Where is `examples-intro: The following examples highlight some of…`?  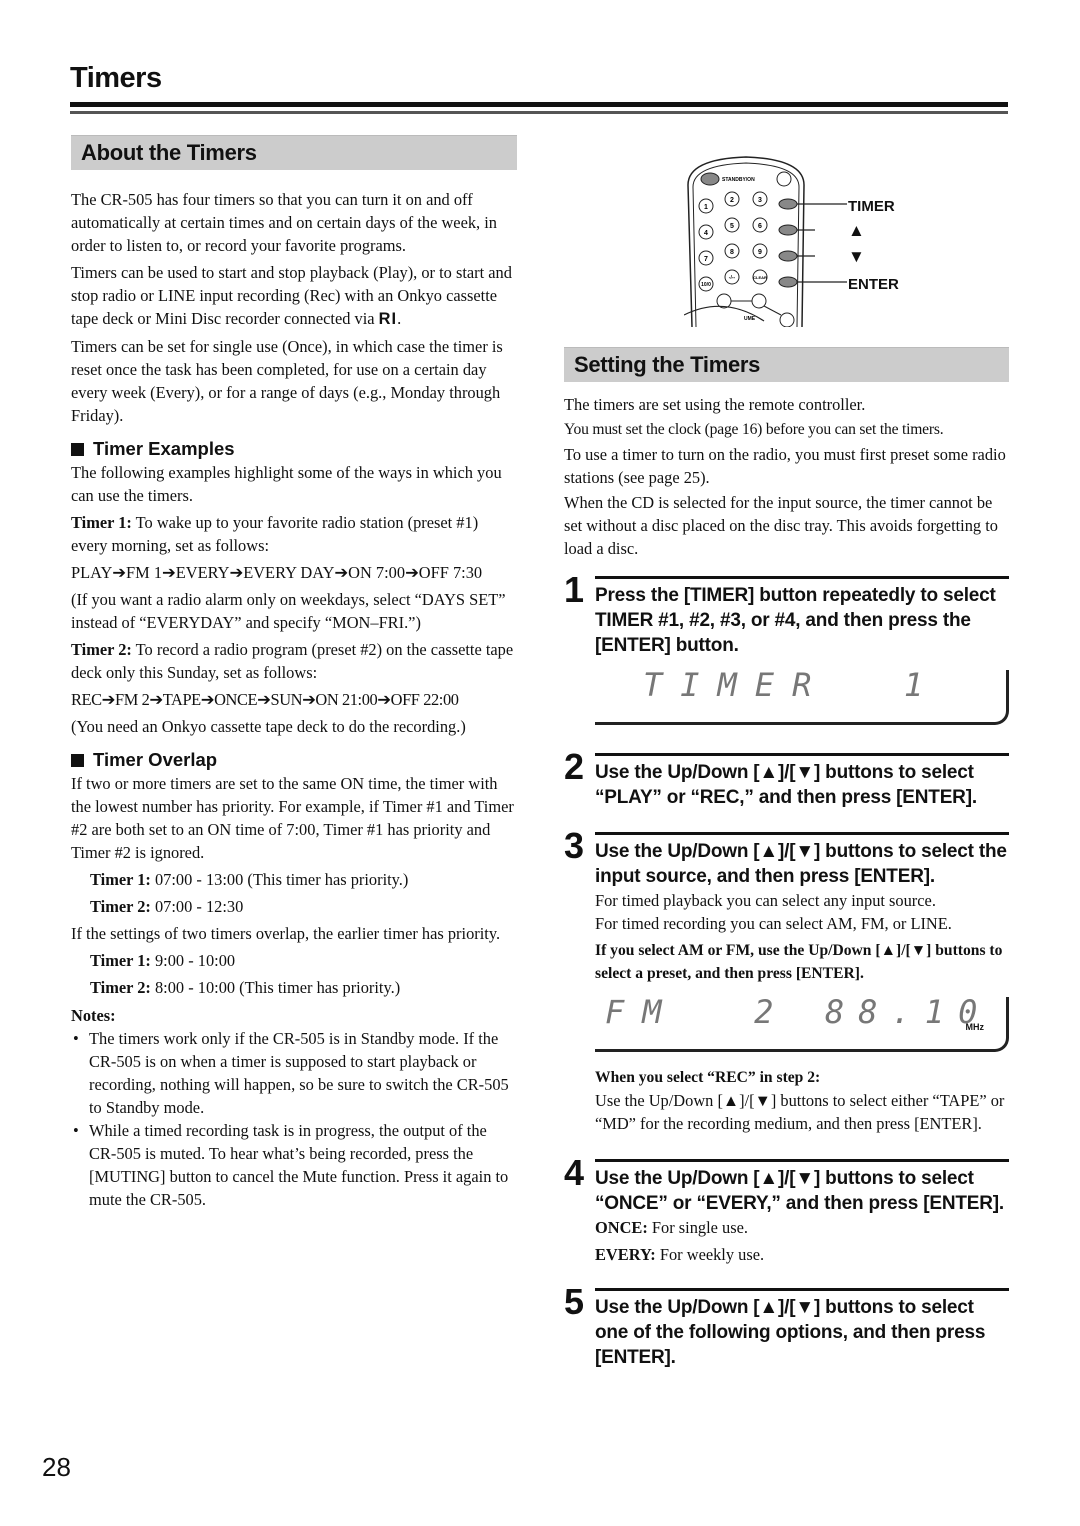 examples-intro: The following examples highlight some of… is located at coordinates (286, 484).